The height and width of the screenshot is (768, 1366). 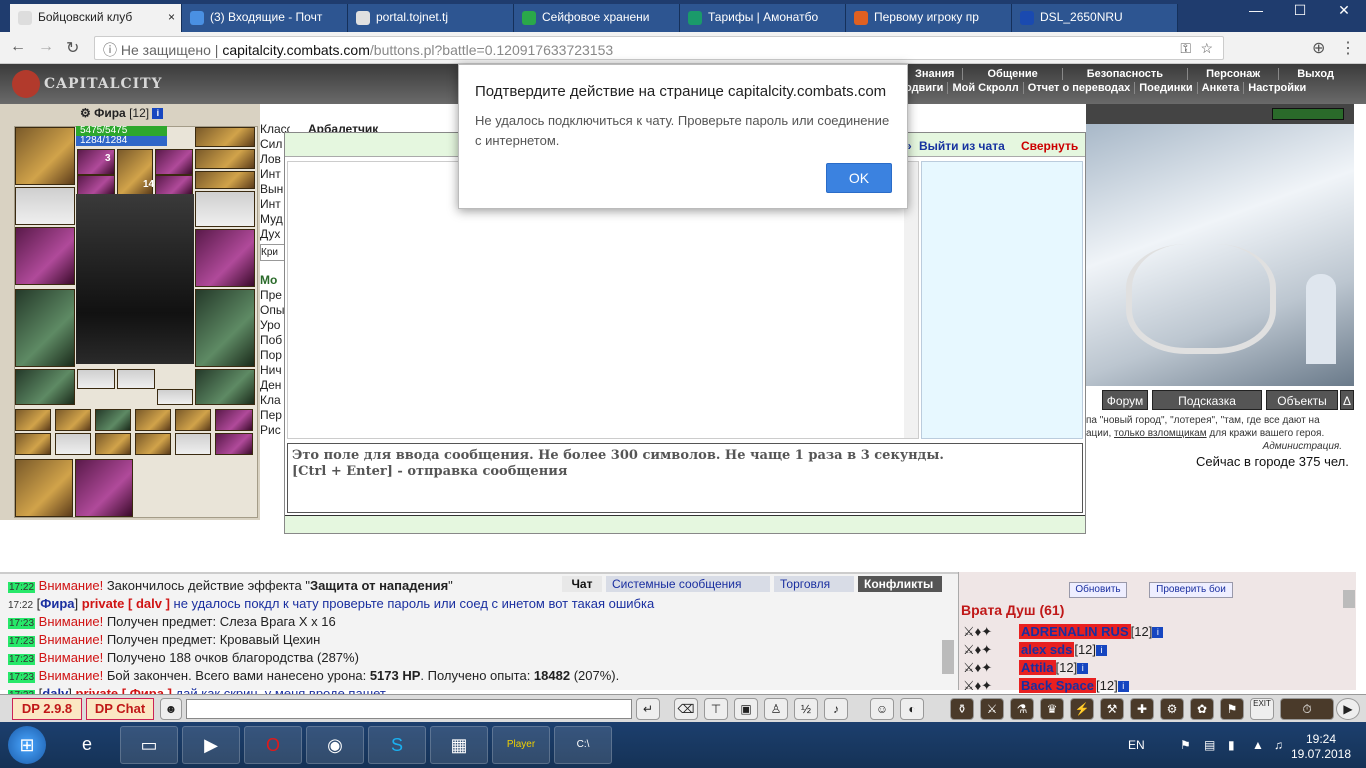 I want to click on paw-icon: ✿, so click(x=1202, y=709).